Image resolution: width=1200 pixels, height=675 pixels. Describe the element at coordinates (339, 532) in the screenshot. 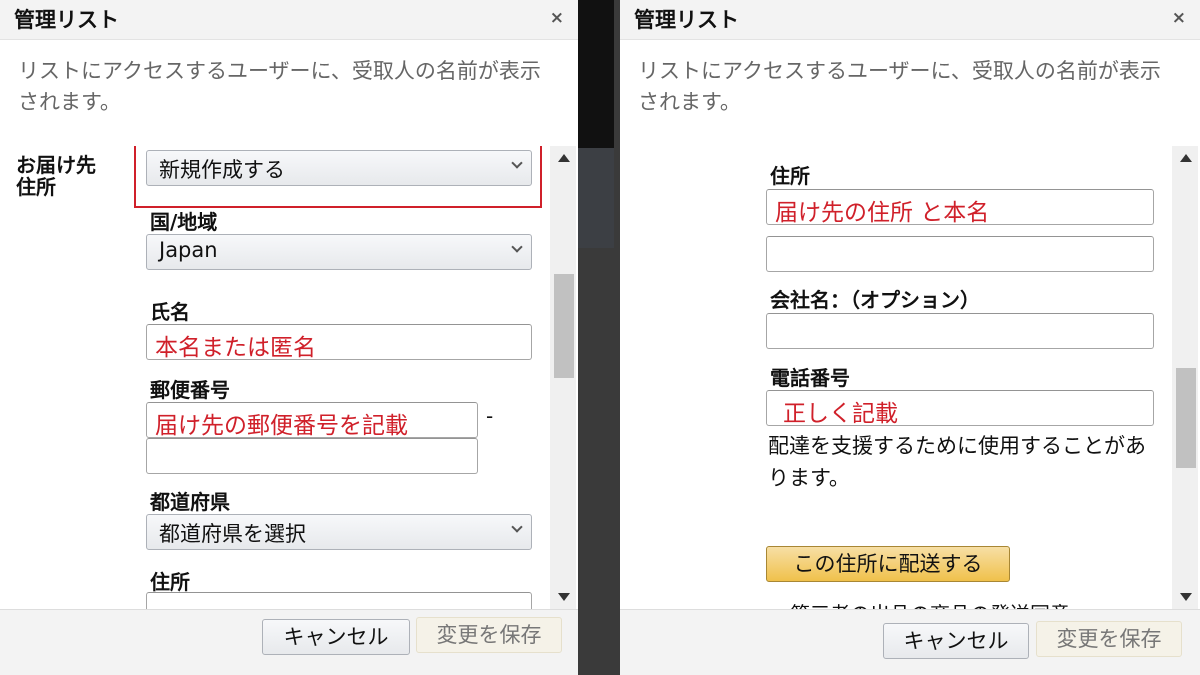

I see `prefecture-select: 都道府県を選択` at that location.